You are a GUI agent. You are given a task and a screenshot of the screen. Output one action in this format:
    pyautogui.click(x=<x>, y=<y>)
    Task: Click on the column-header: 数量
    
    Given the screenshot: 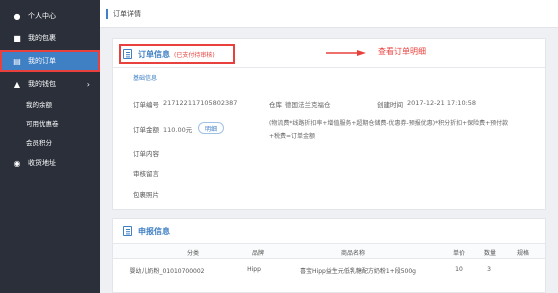 What is the action you would take?
    pyautogui.click(x=489, y=253)
    